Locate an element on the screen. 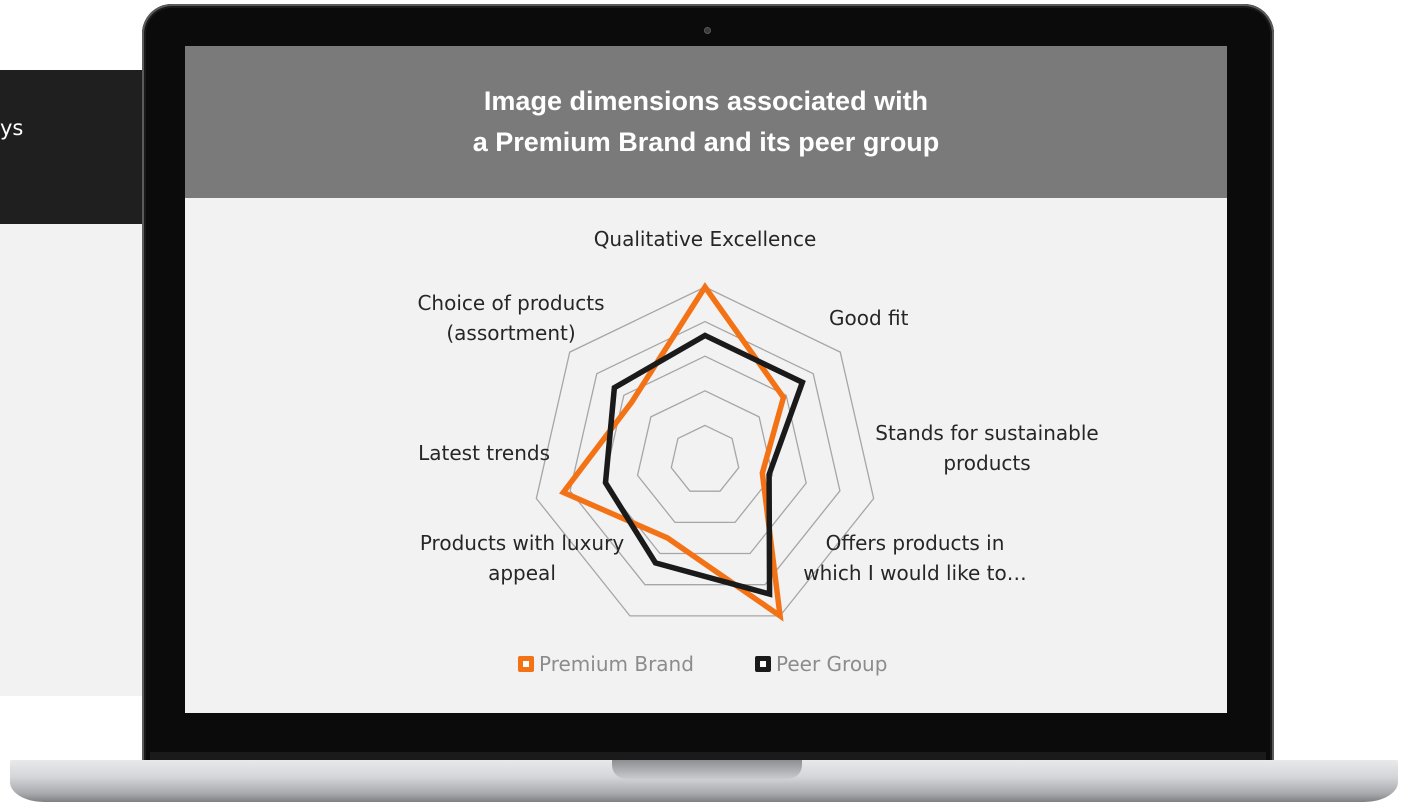 The height and width of the screenshot is (803, 1408). camera-icon is located at coordinates (707, 30).